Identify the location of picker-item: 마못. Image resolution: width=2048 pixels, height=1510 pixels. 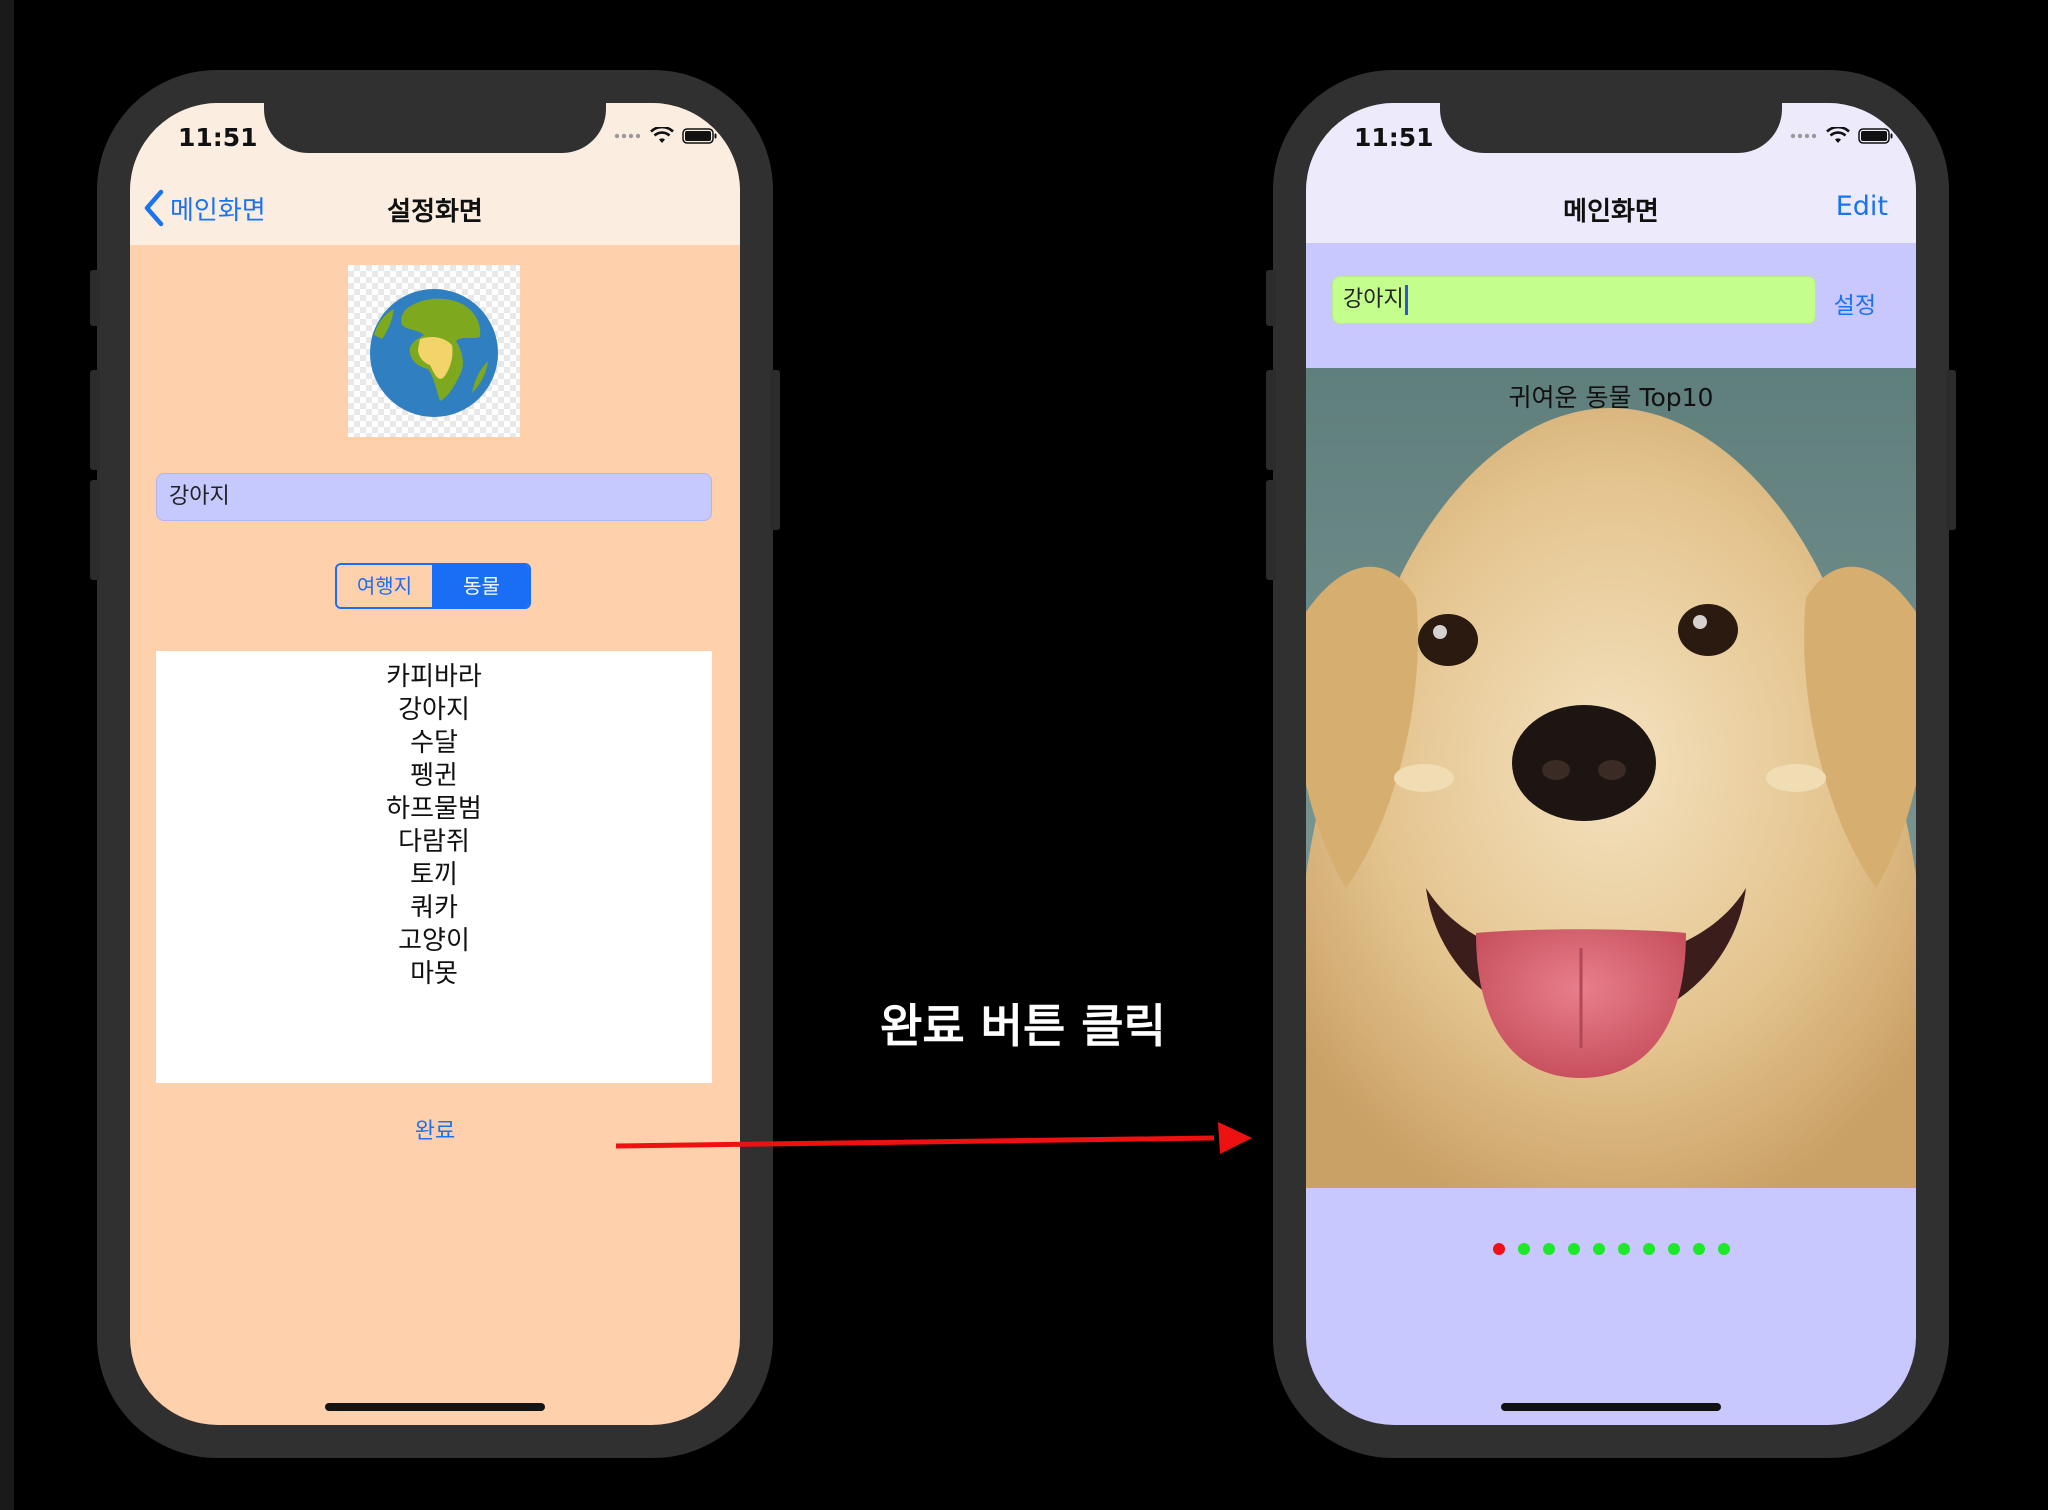
(434, 974).